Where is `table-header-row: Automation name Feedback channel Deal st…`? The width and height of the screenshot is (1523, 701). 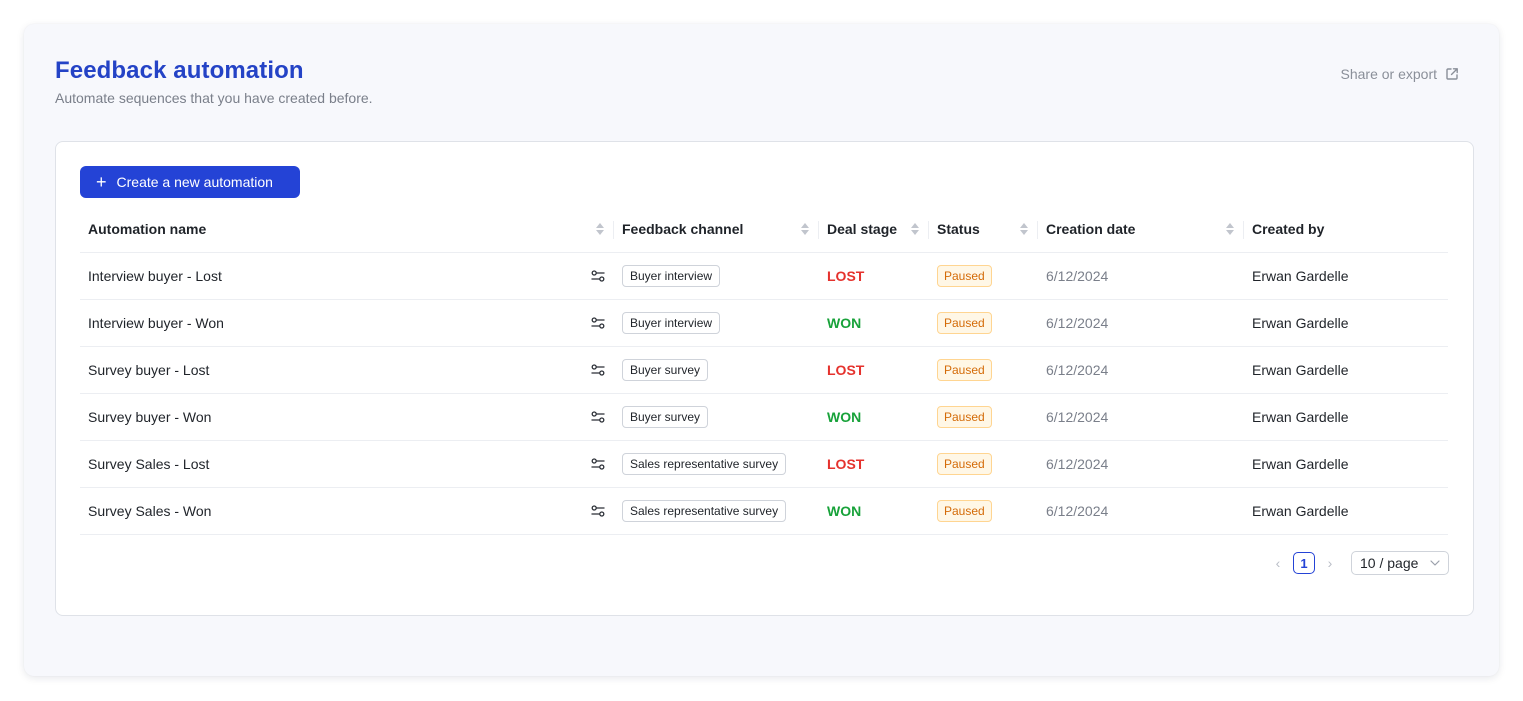 table-header-row: Automation name Feedback channel Deal st… is located at coordinates (764, 229).